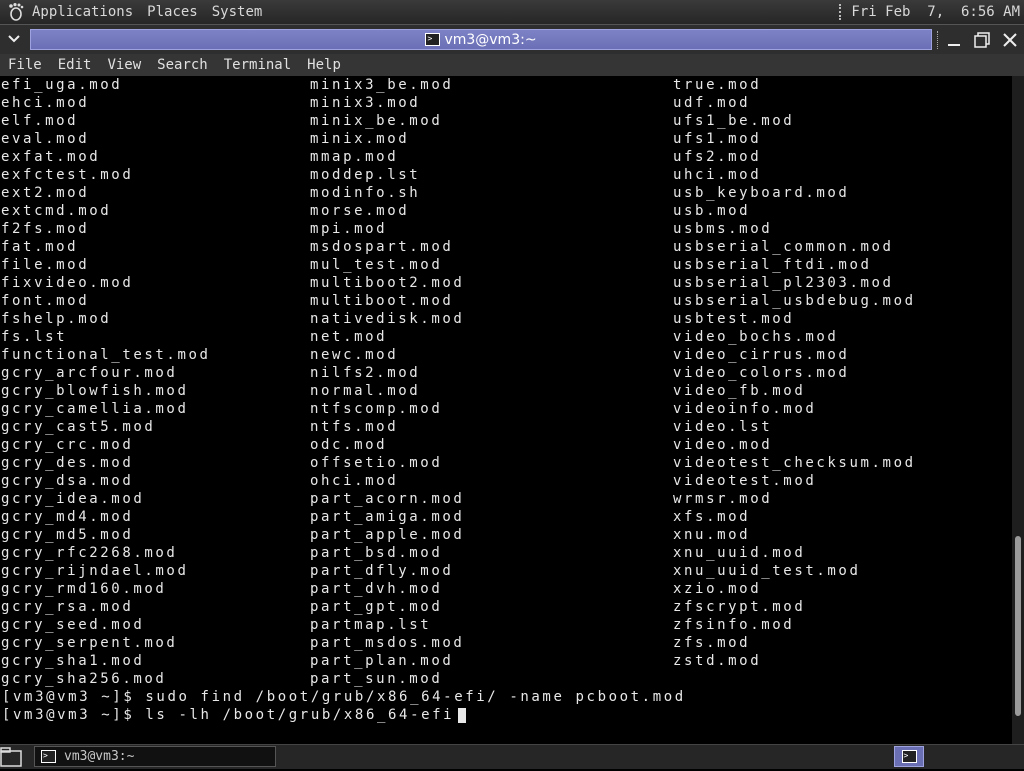  Describe the element at coordinates (794, 301) in the screenshot. I see `file-entry: usbserial_usbdebug.mod` at that location.